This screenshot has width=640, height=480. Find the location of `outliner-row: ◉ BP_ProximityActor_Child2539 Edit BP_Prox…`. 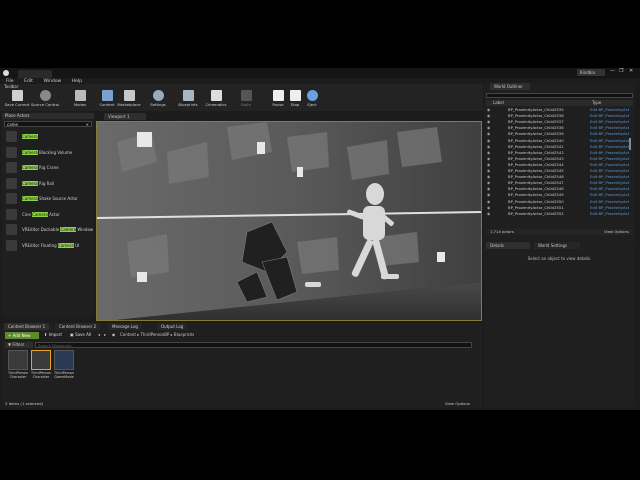

outliner-row: ◉ BP_ProximityActor_Child2539 Edit BP_Prox… is located at coordinates (560, 134).